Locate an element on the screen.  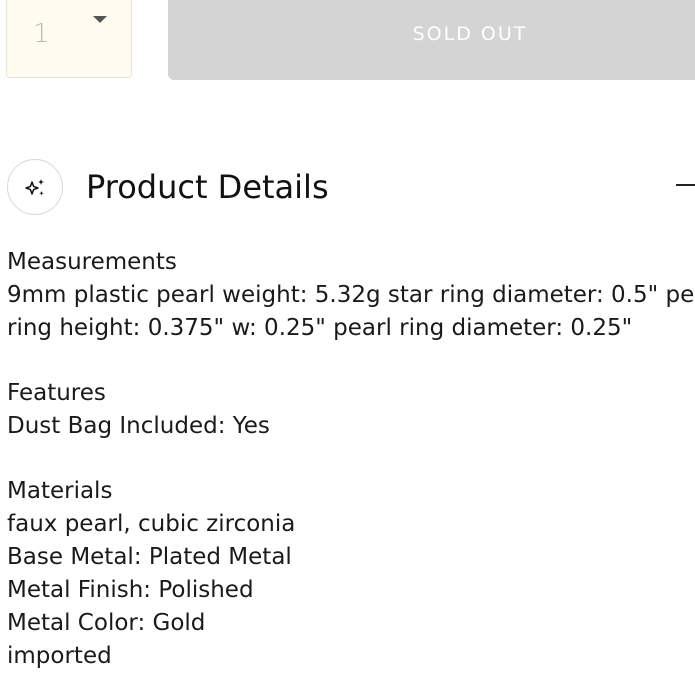
sparkle-icon is located at coordinates (35, 187).